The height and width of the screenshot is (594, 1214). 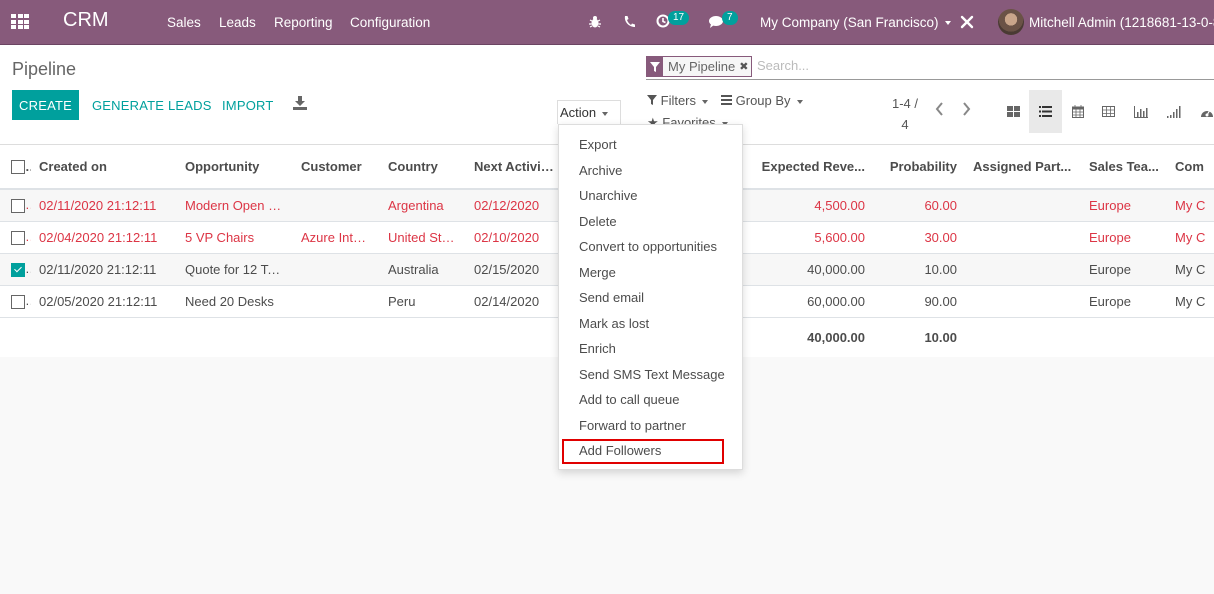 What do you see at coordinates (20, 22) in the screenshot?
I see `apps-menu-icon` at bounding box center [20, 22].